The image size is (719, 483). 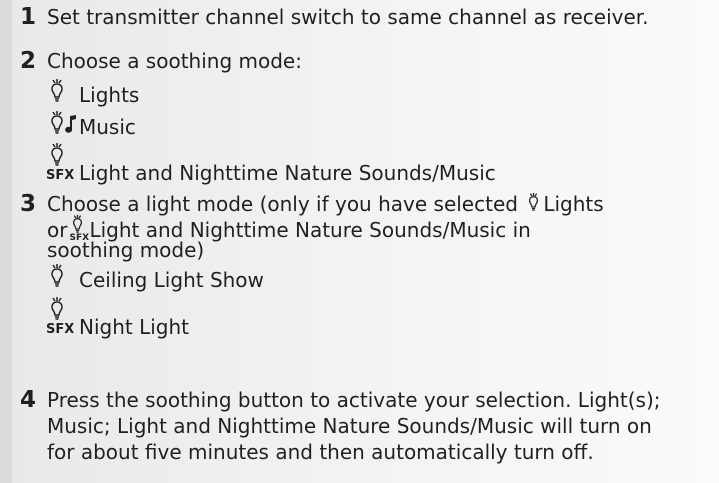 I want to click on step-number: 3, so click(x=28, y=204).